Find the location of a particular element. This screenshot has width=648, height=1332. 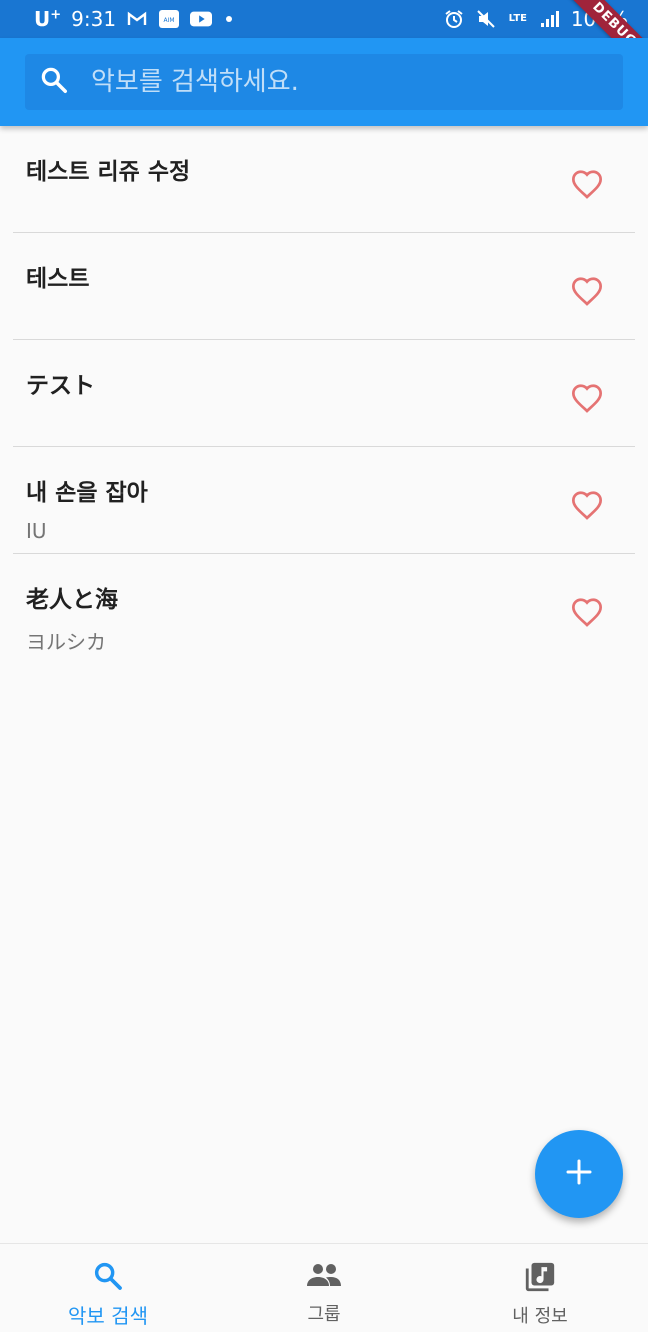

search-input is located at coordinates (341, 82).